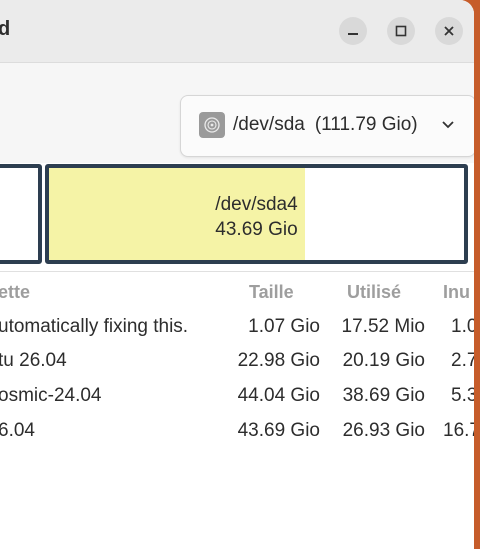 The height and width of the screenshot is (549, 480). What do you see at coordinates (33, 360) in the screenshot?
I see `cell-label: tu 26.04` at bounding box center [33, 360].